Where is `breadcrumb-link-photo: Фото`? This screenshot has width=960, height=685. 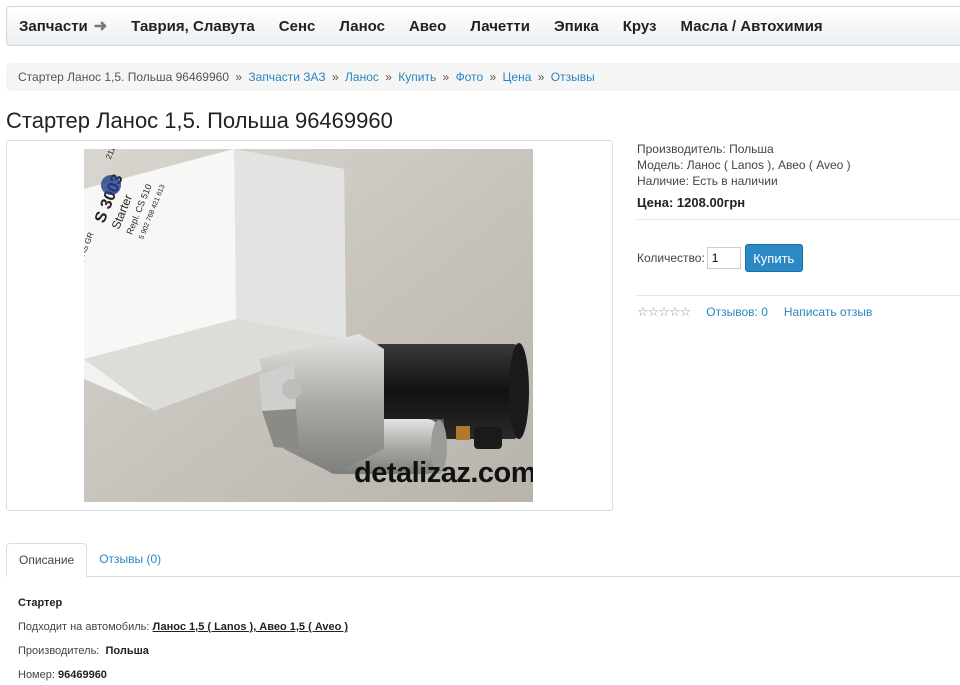
breadcrumb-link-photo: Фото is located at coordinates (470, 77).